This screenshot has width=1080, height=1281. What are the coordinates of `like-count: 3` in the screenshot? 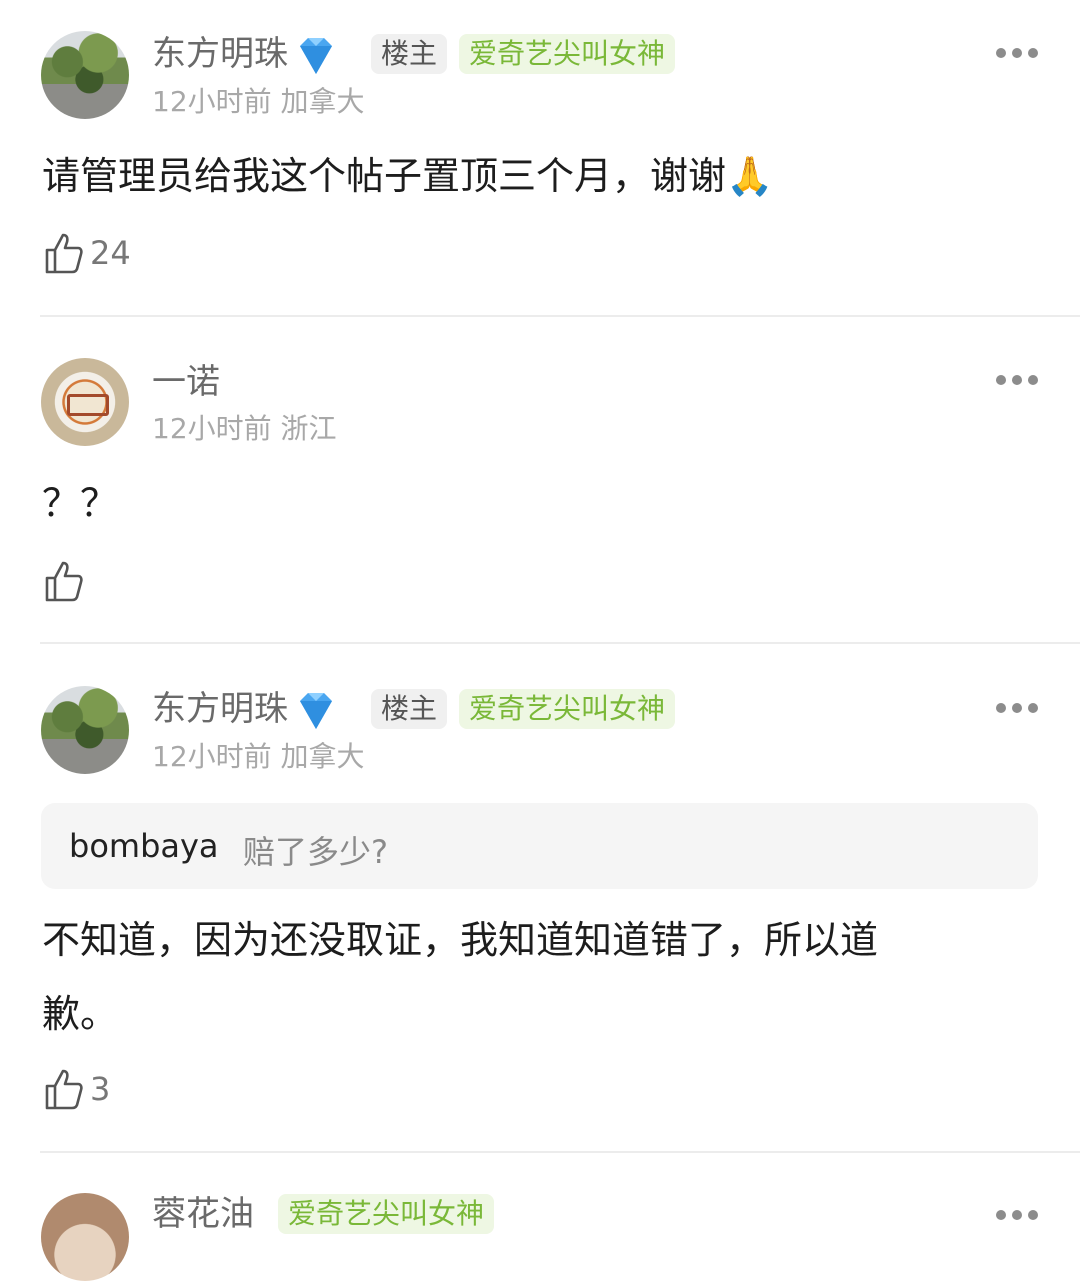 It's located at (100, 1089).